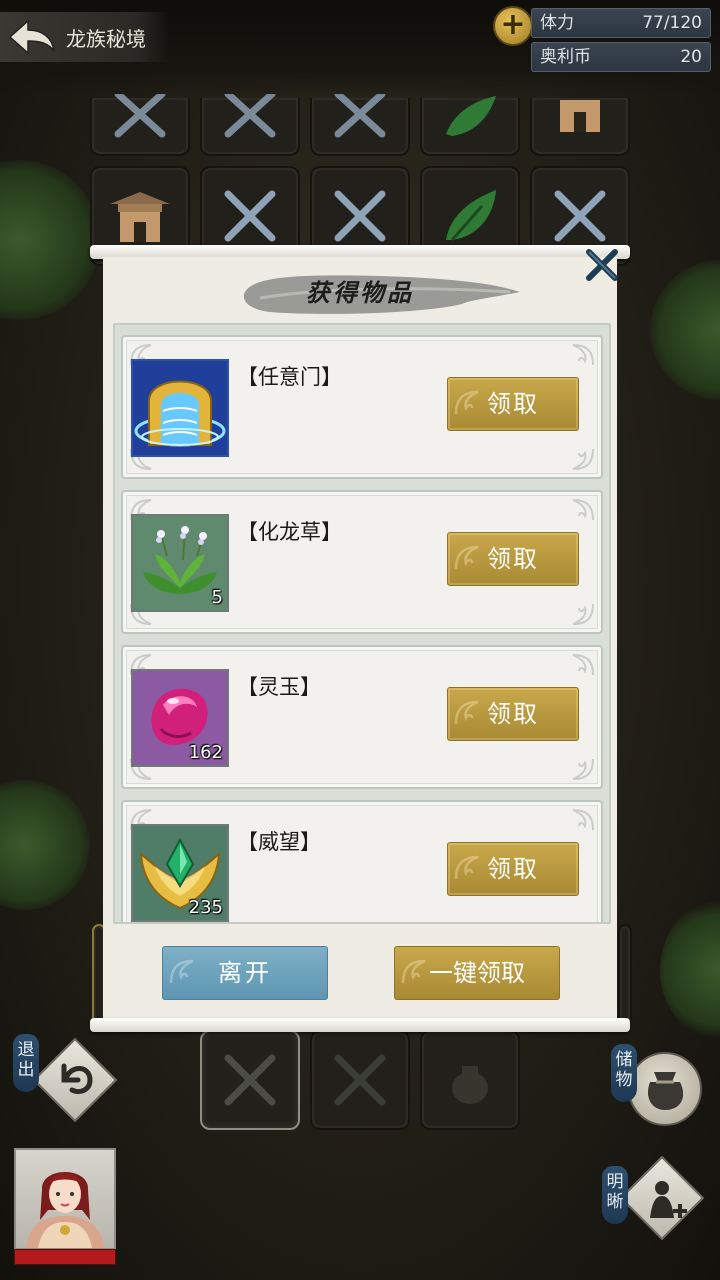 The image size is (720, 1280). What do you see at coordinates (362, 861) in the screenshot?
I see `reward-item: 235 【威望】 领取` at bounding box center [362, 861].